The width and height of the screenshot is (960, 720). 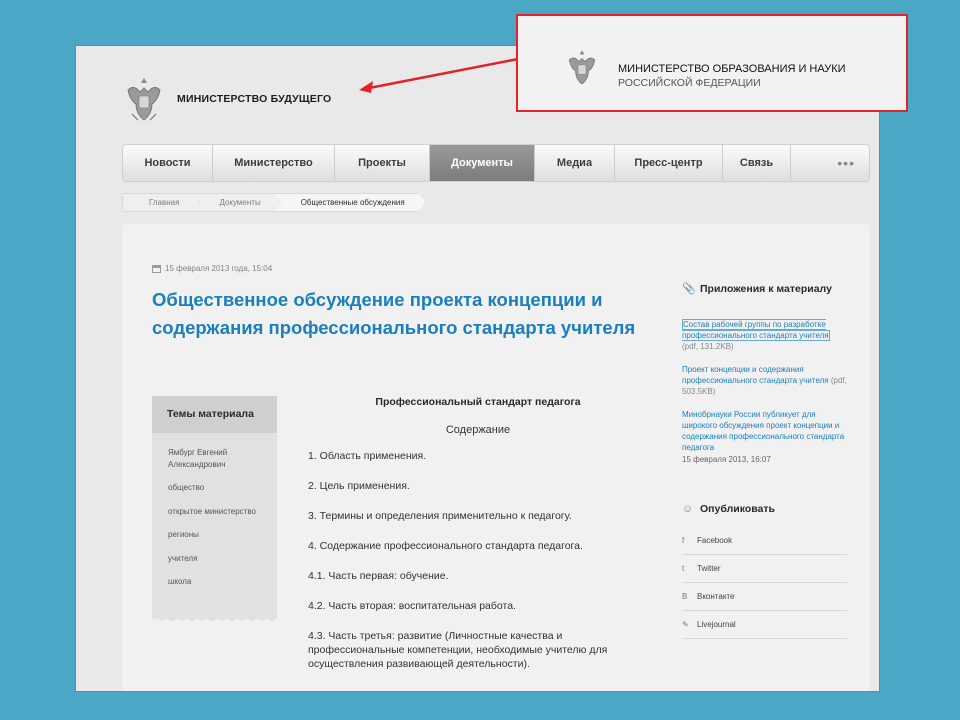 What do you see at coordinates (688, 509) in the screenshot?
I see `people-icon: ☺` at bounding box center [688, 509].